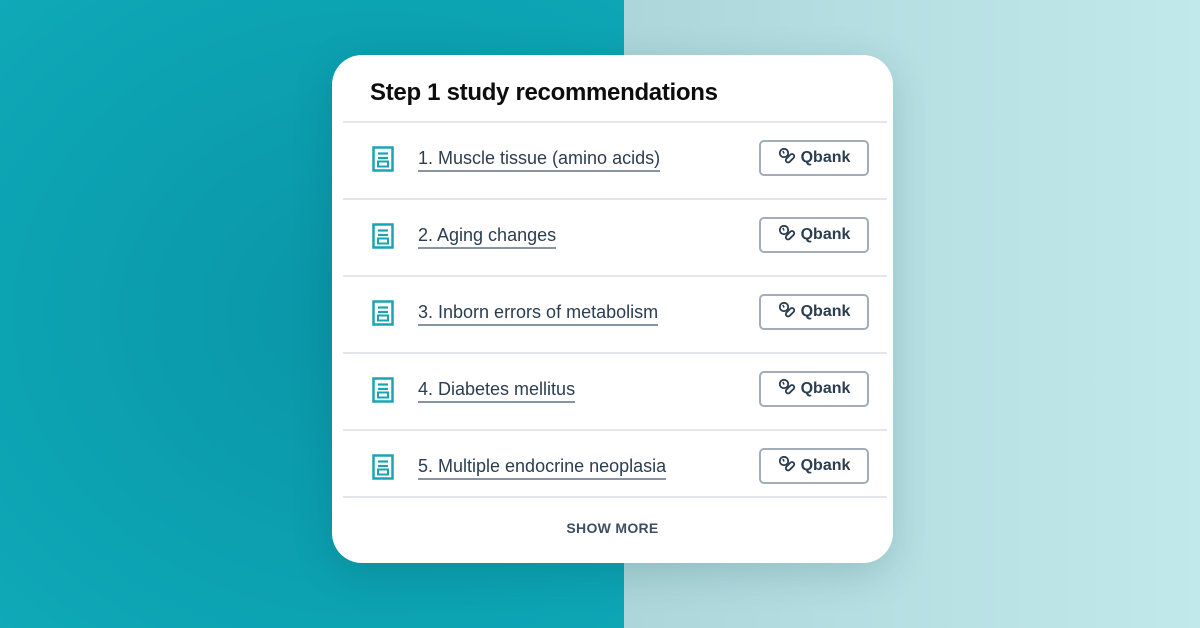  I want to click on list-item: 3. Inborn errors of metabolism Qbank, so click(615, 313).